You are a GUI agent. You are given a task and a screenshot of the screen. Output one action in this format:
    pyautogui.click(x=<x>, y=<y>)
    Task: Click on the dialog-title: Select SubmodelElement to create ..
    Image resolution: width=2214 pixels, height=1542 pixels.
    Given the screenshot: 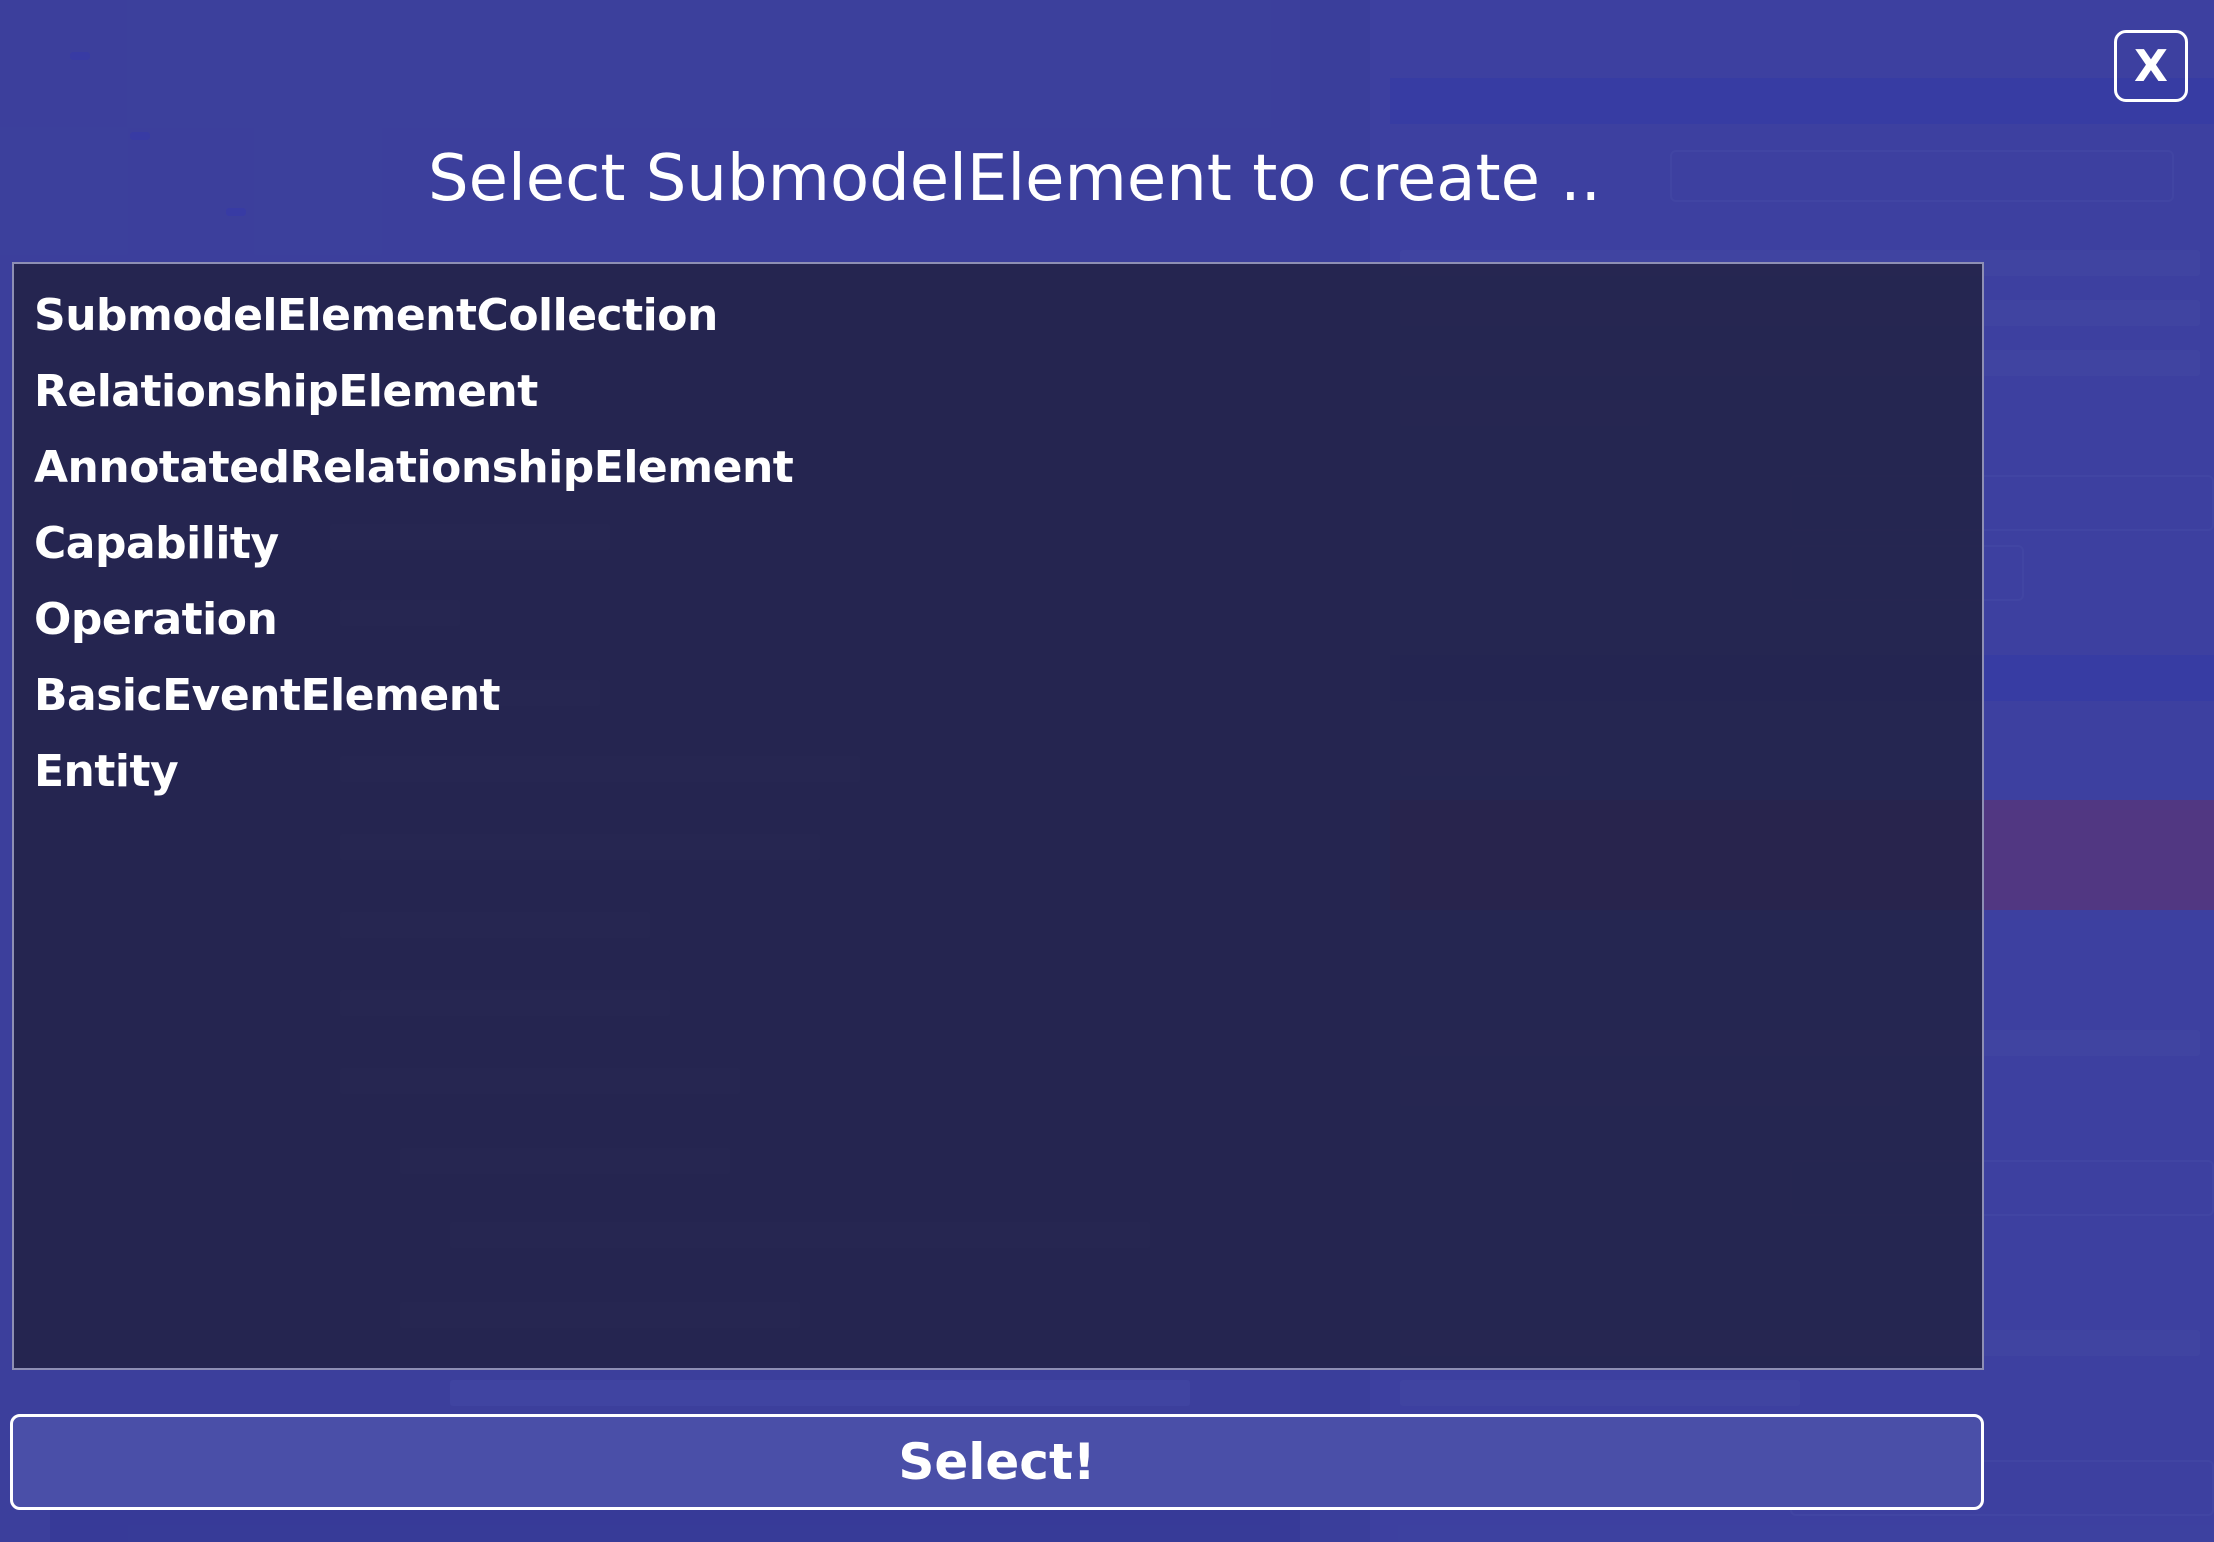 What is the action you would take?
    pyautogui.click(x=1014, y=179)
    